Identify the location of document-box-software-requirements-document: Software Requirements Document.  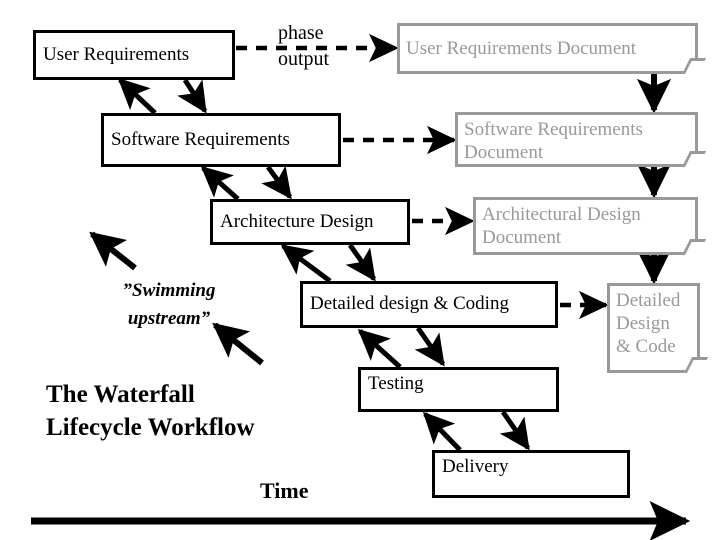
(581, 139).